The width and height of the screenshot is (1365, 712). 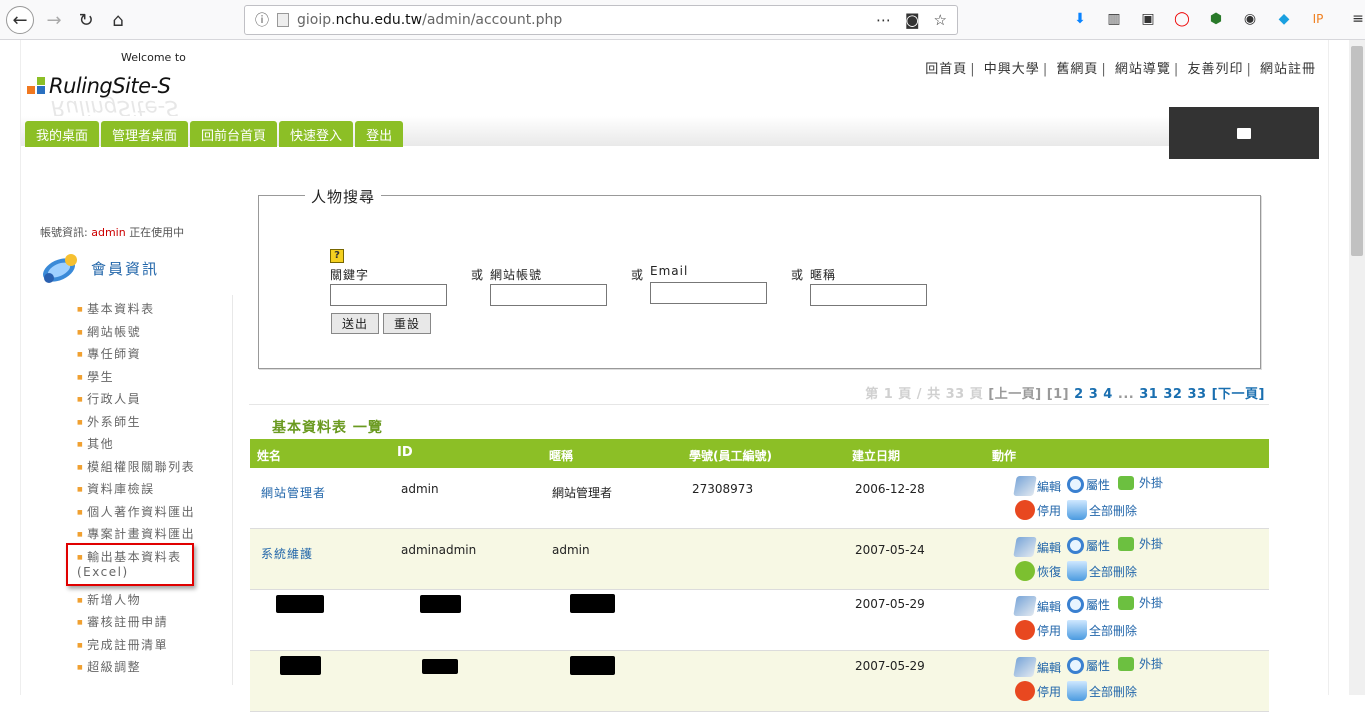 I want to click on stop-hand-icon, so click(x=1025, y=630).